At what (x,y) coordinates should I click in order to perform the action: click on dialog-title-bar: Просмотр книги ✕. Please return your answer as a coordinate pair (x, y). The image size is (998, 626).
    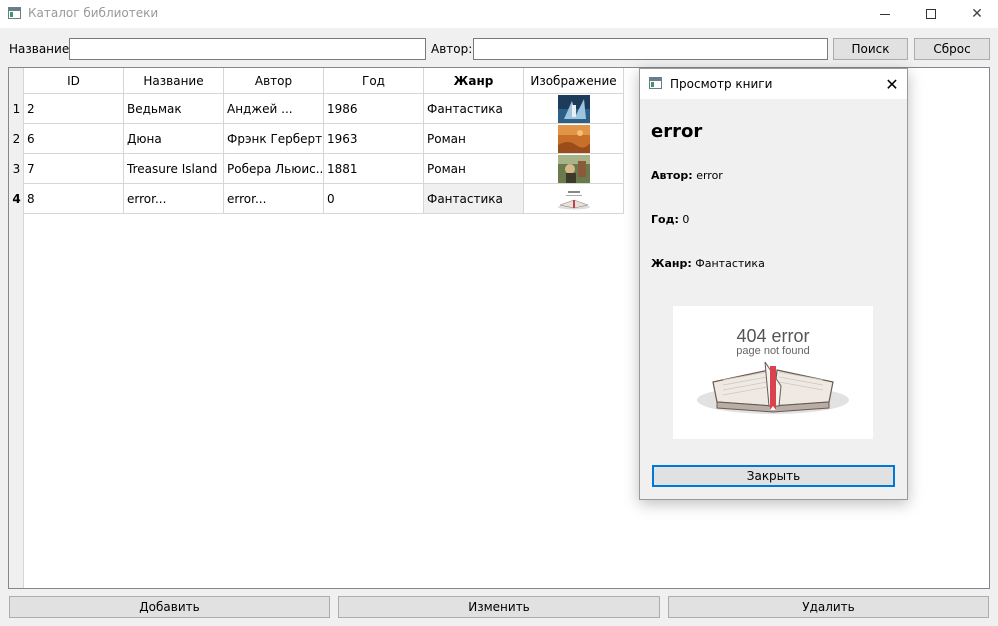
    Looking at the image, I should click on (773, 84).